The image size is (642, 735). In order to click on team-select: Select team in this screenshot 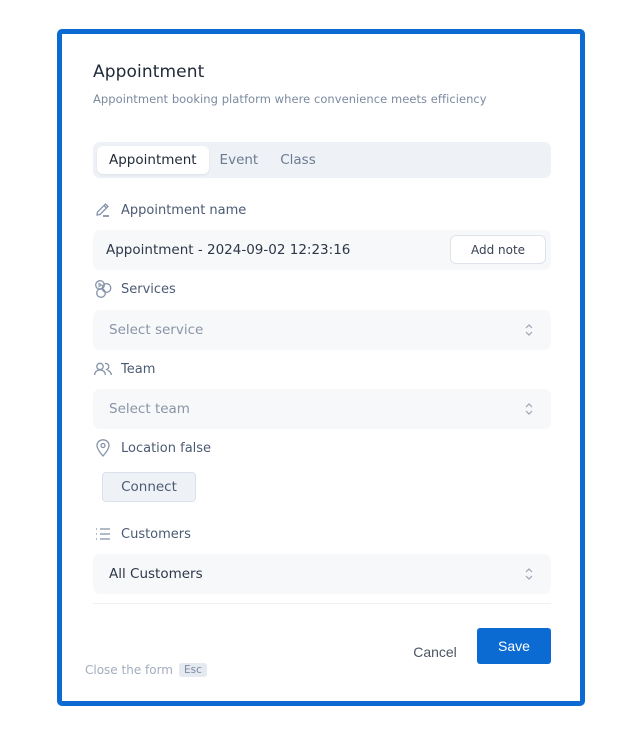, I will do `click(322, 409)`.